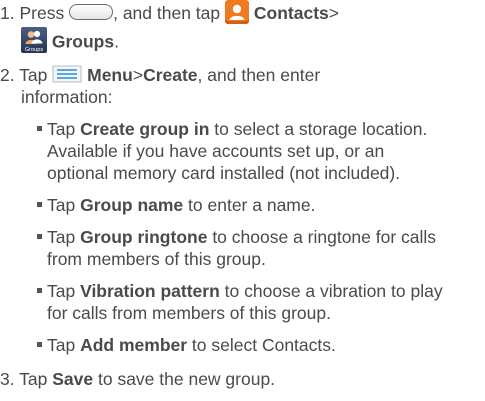  What do you see at coordinates (322, 237) in the screenshot?
I see `bullet-3-line-1: to choose a ringtone for calls` at bounding box center [322, 237].